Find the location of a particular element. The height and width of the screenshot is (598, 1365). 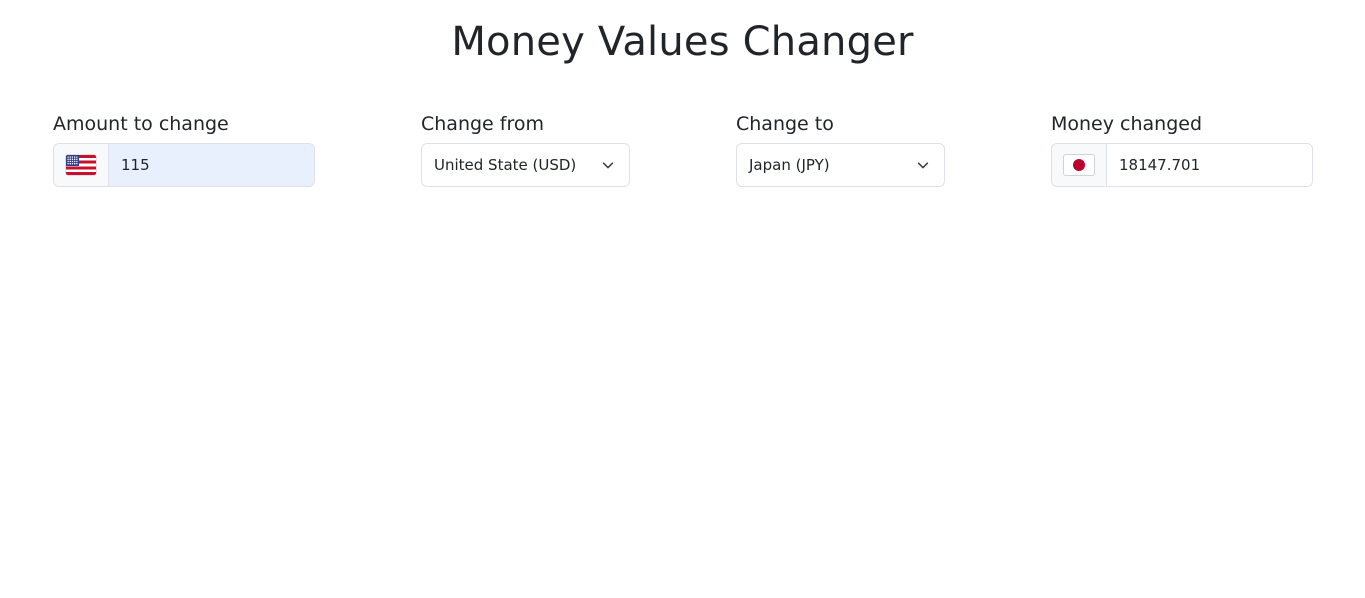

money-changed-input-group is located at coordinates (1182, 165).